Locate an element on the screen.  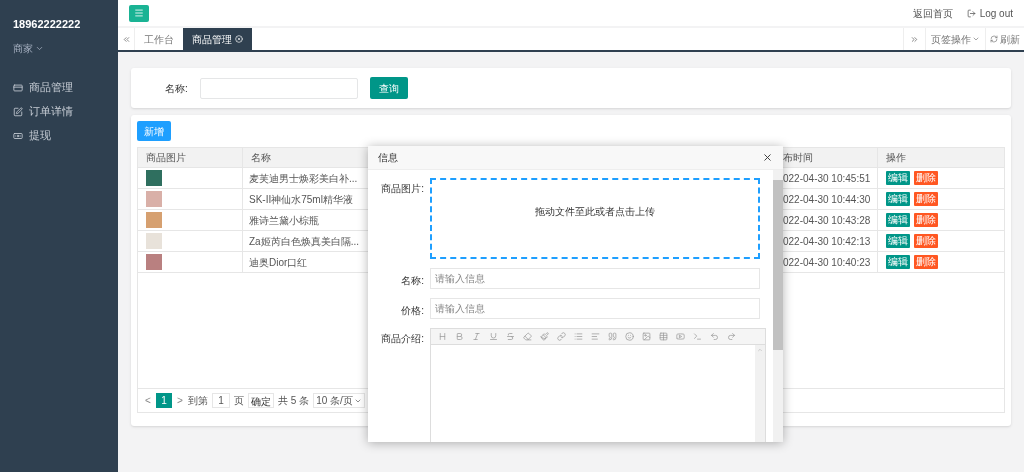
column-header: 操作 is located at coordinates (896, 158).